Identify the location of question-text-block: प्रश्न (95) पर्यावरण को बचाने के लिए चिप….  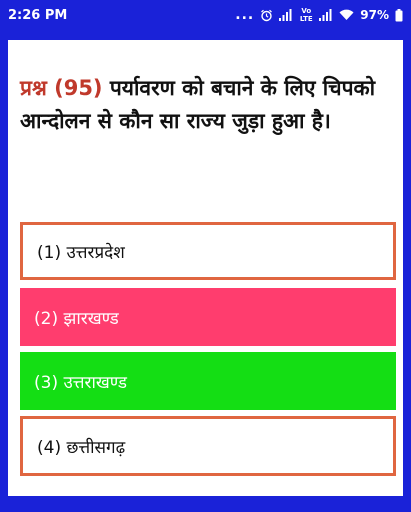
(206, 105).